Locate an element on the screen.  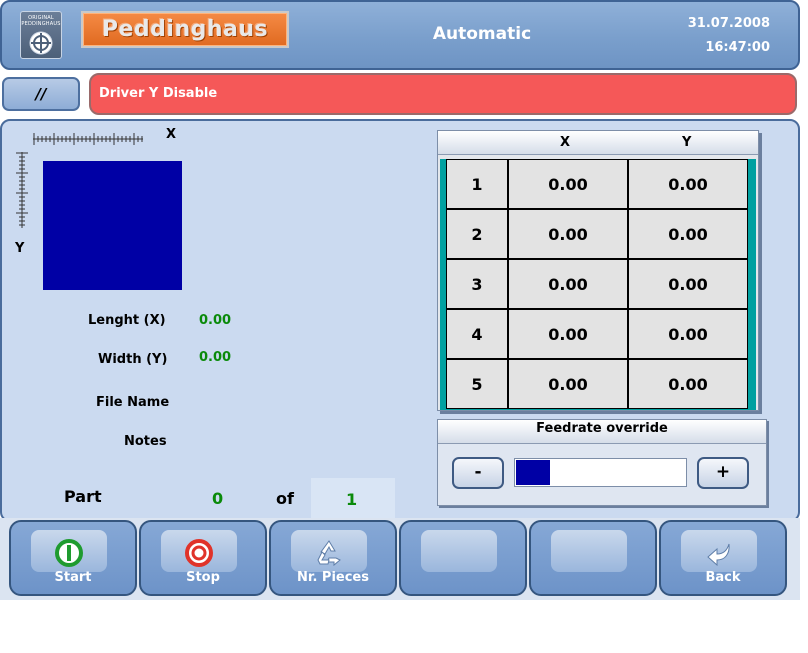
row-index: 3 is located at coordinates (477, 284).